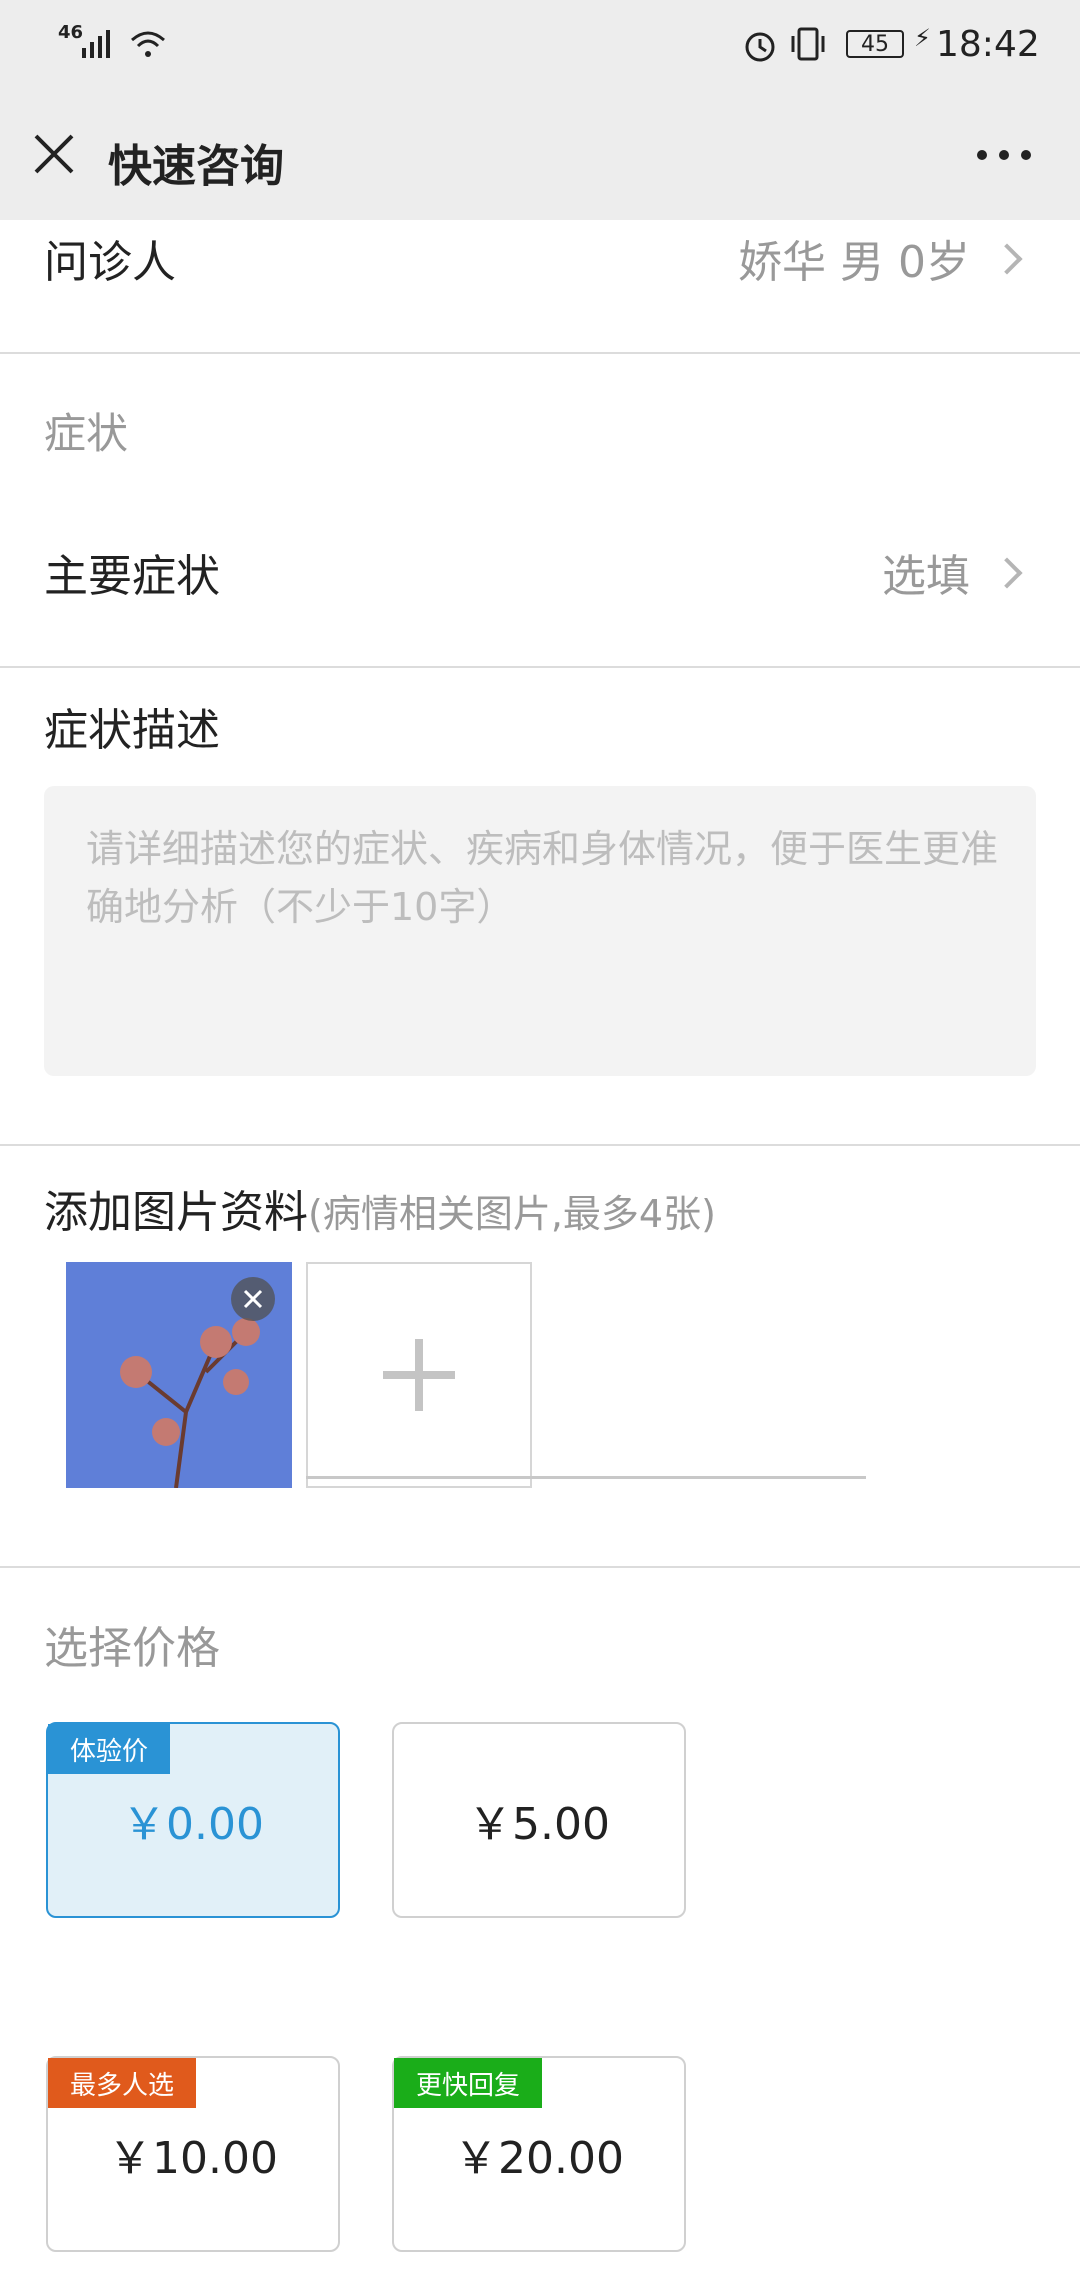  What do you see at coordinates (988, 44) in the screenshot?
I see `clock: 18:42` at bounding box center [988, 44].